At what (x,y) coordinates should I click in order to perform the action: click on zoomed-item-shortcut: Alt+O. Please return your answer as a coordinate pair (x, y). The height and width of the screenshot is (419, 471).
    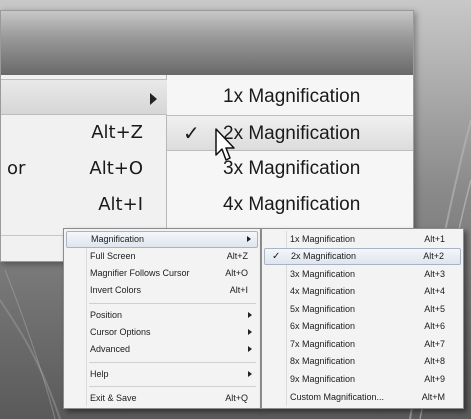
    Looking at the image, I should click on (116, 168).